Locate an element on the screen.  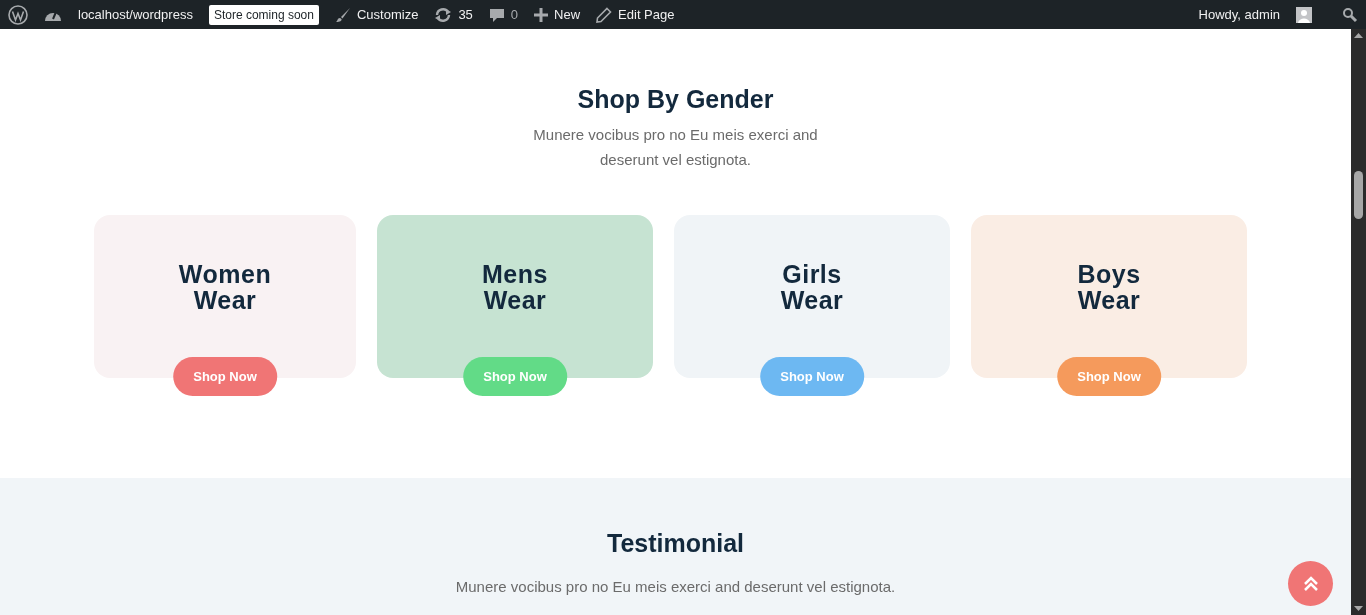
category-title: Boys Wear is located at coordinates (1109, 286).